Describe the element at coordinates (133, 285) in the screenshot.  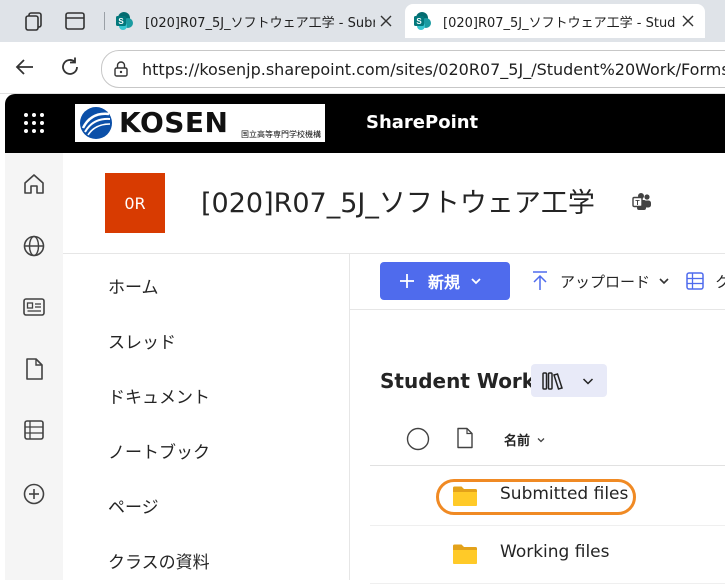
I see `nav-item-home: ホーム` at that location.